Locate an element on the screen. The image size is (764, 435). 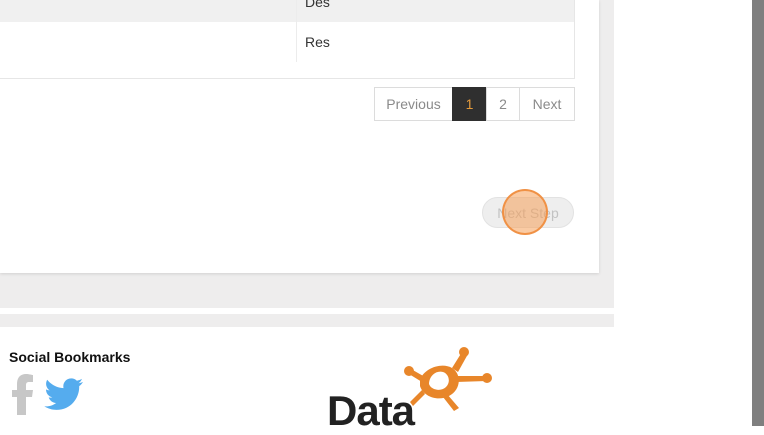
pagination-page-2: 2 is located at coordinates (503, 104).